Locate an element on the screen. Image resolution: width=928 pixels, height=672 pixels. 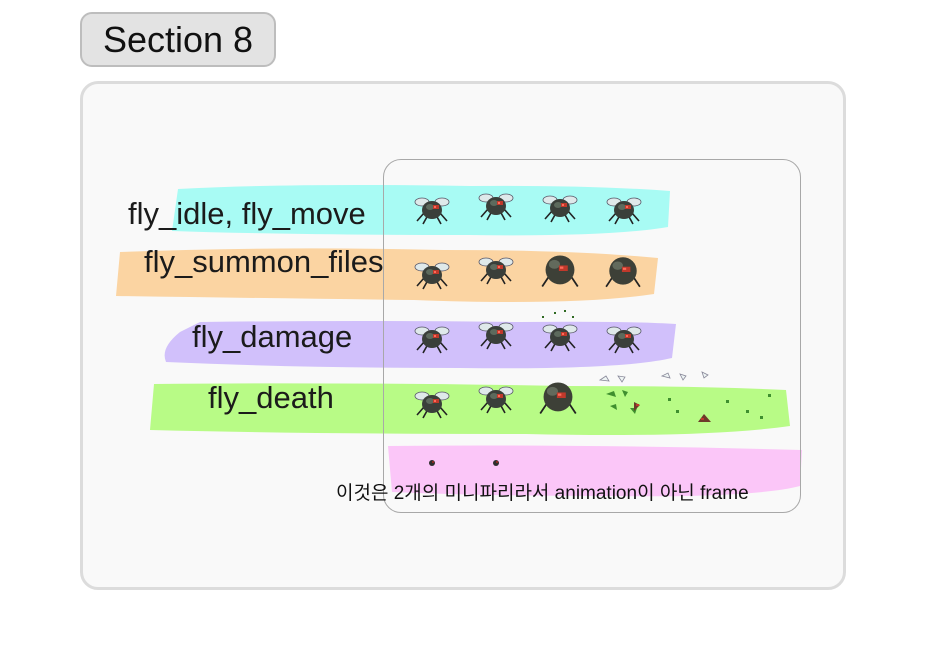
mini-fly-note: 이것은 2개의 미니파리라서 animation이 아닌 frame is located at coordinates (542, 493).